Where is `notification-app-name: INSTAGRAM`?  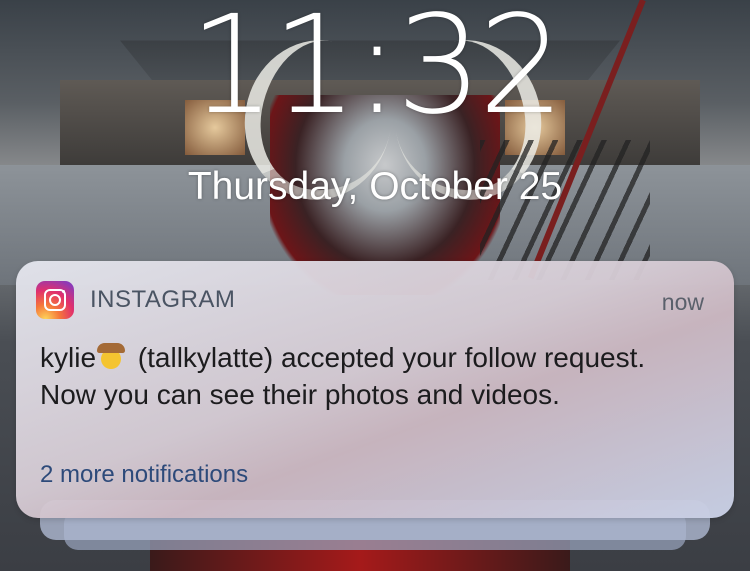 notification-app-name: INSTAGRAM is located at coordinates (163, 299).